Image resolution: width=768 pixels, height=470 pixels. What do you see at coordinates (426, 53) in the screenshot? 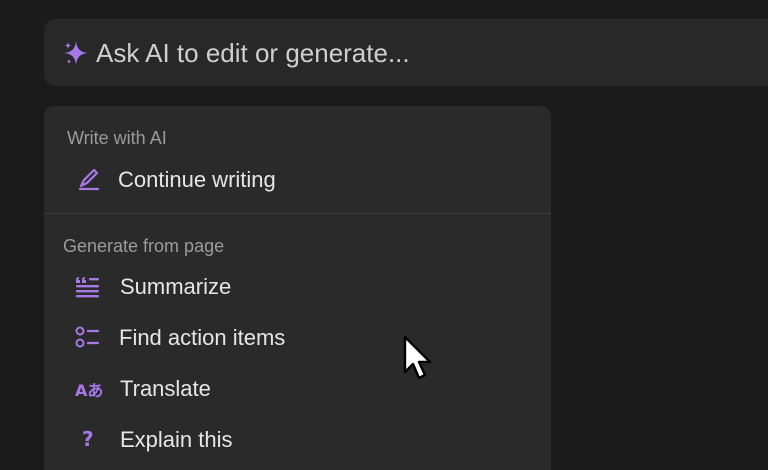
I see `ai-prompt-input` at bounding box center [426, 53].